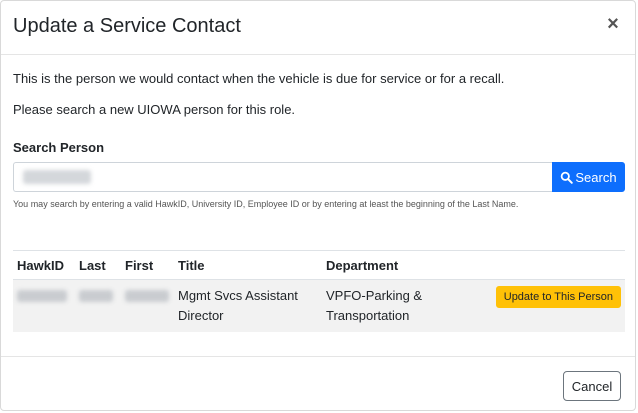 The width and height of the screenshot is (638, 413). Describe the element at coordinates (567, 177) in the screenshot. I see `search-icon` at that location.